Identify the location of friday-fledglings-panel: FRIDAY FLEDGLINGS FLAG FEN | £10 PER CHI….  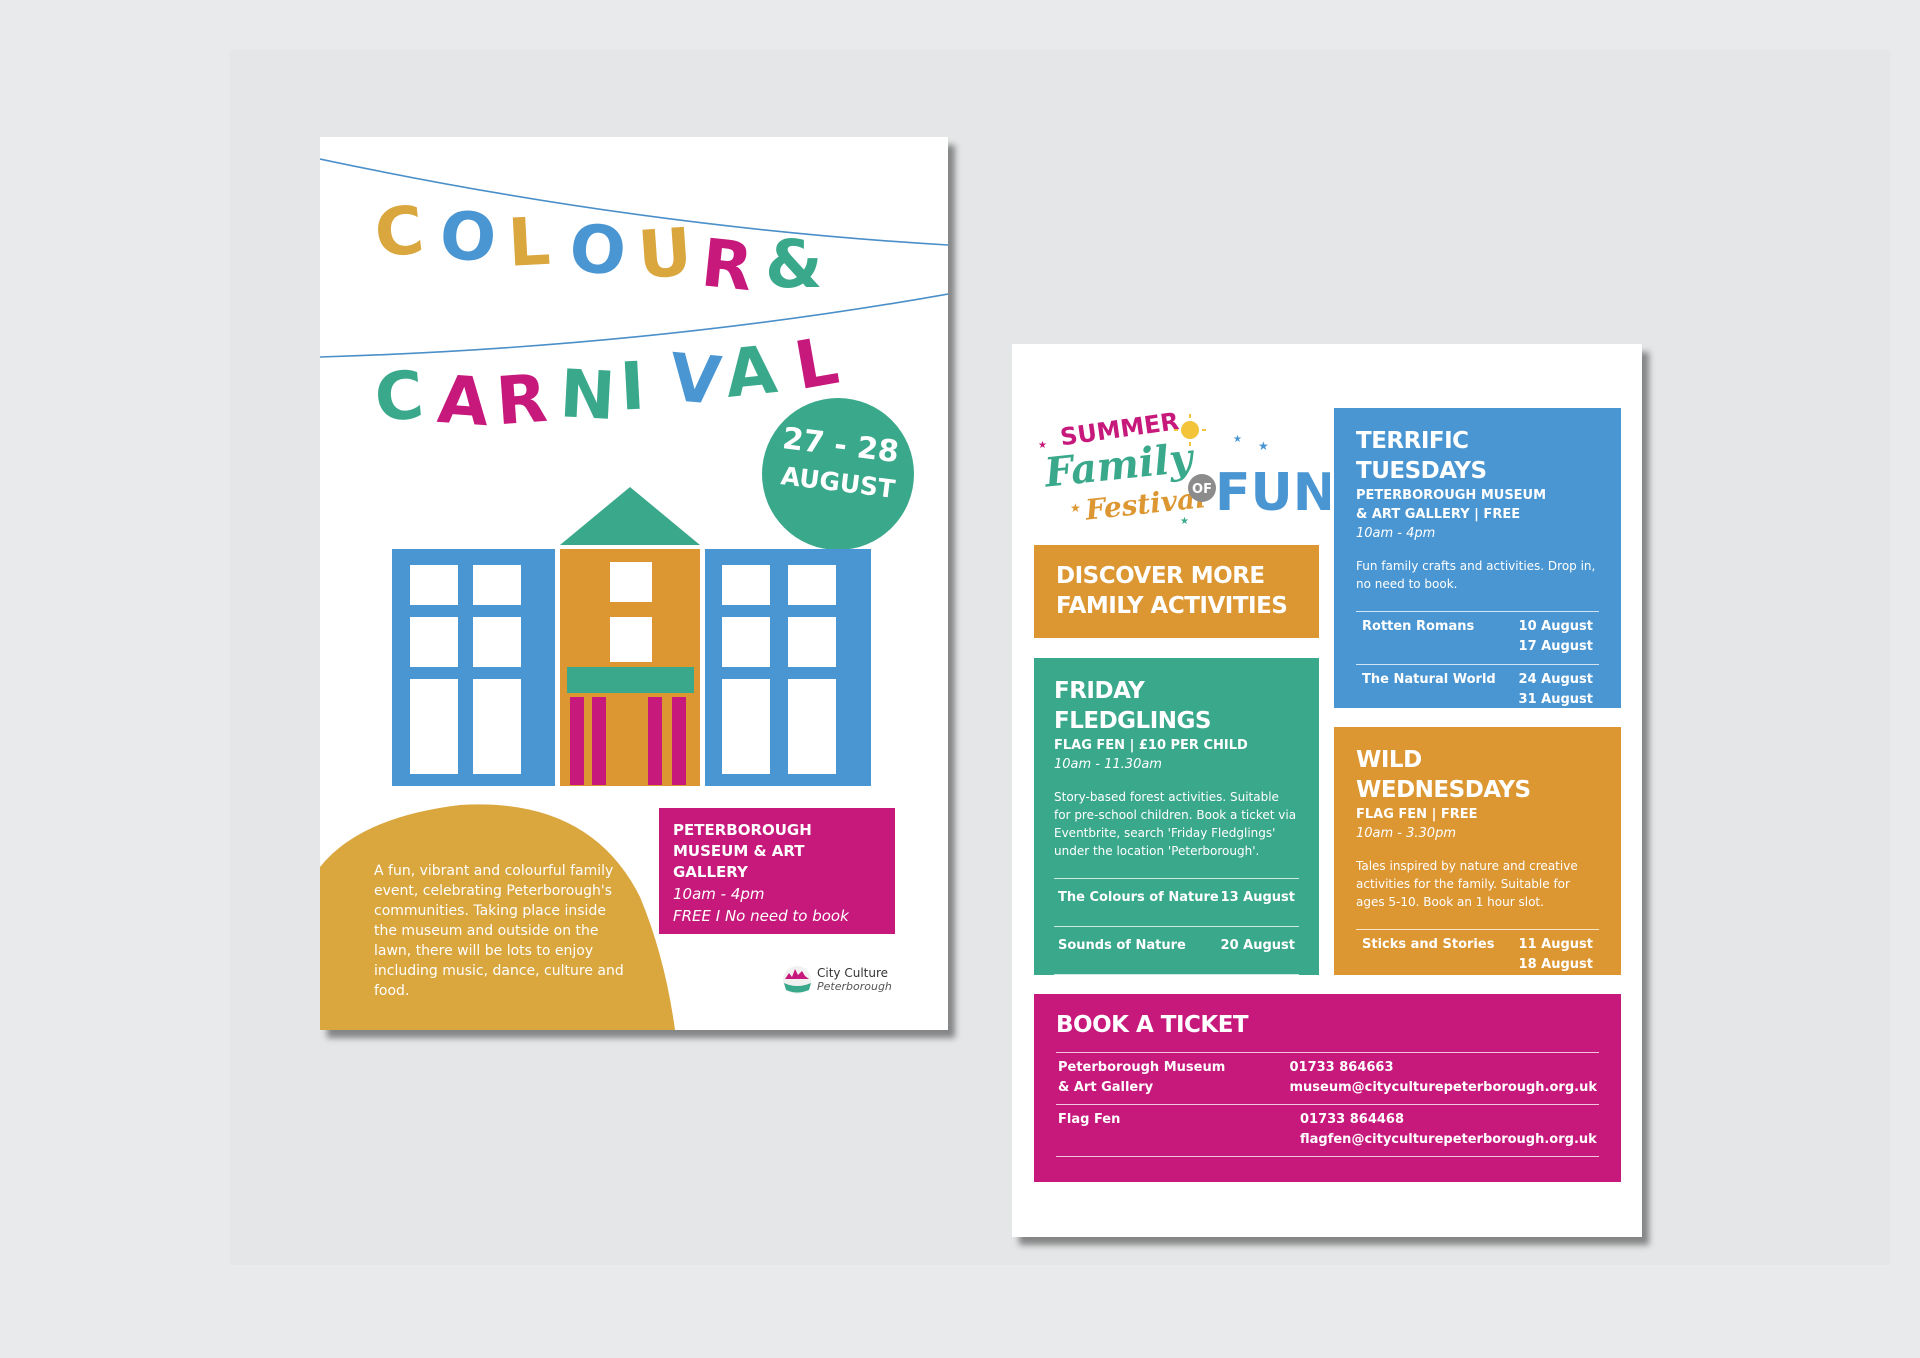
(1176, 816).